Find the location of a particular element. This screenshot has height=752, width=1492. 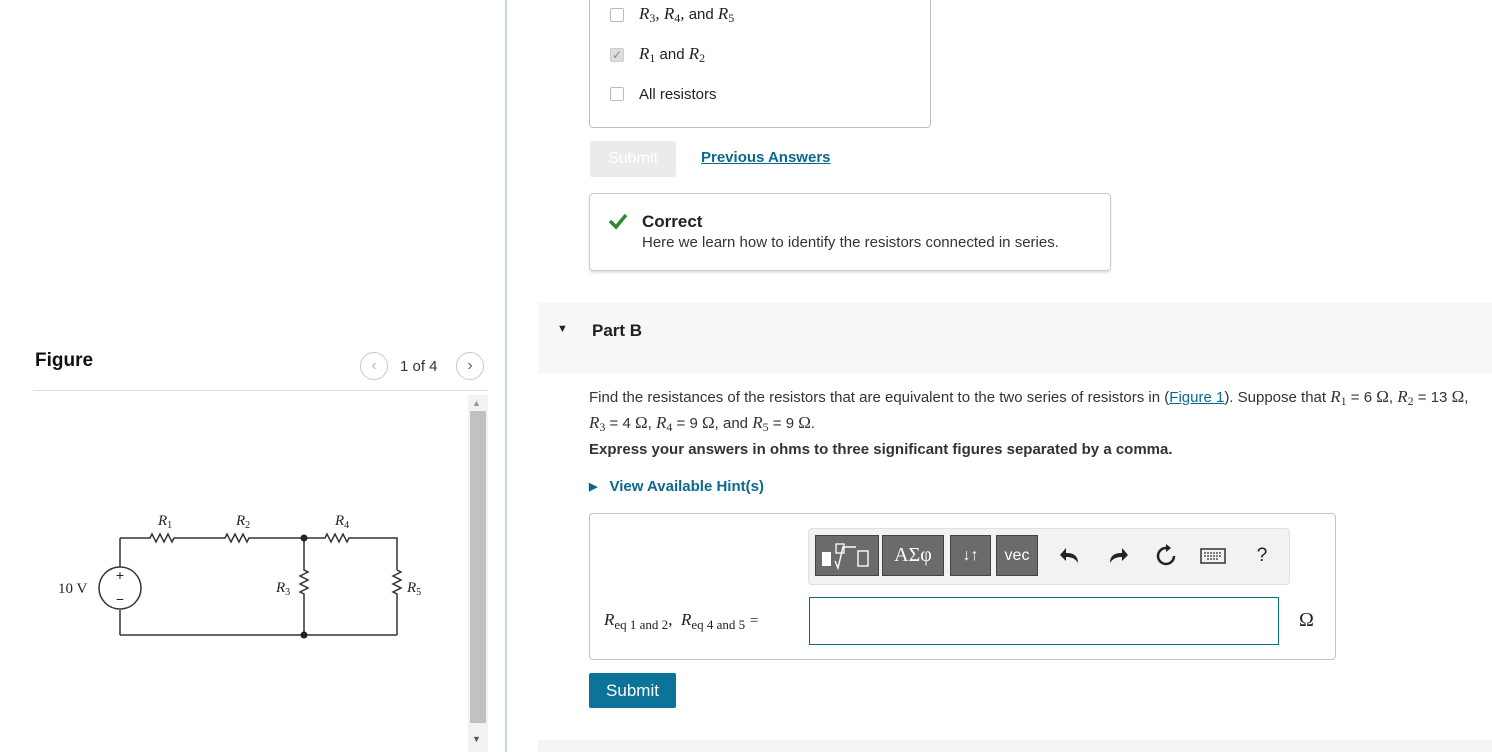

keyboard-icon is located at coordinates (1213, 556).